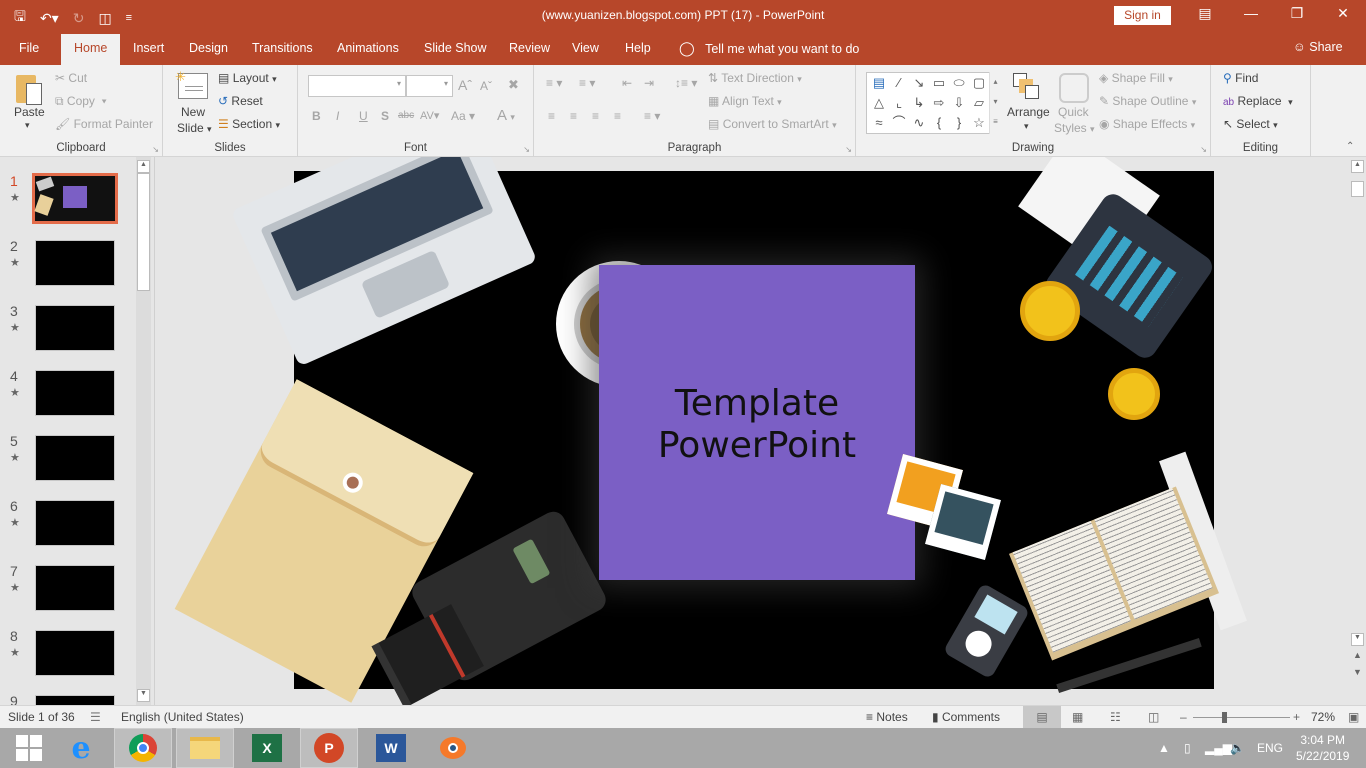  What do you see at coordinates (1241, 717) in the screenshot?
I see `zoom-slider` at bounding box center [1241, 717].